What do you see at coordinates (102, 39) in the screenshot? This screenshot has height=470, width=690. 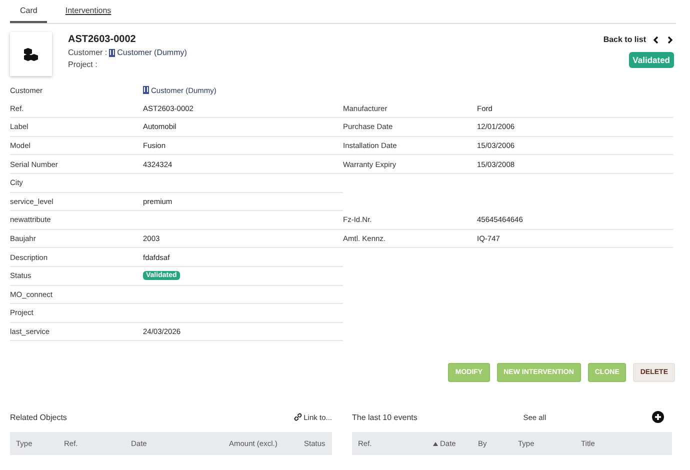 I see `record-title: AST2603-0002` at bounding box center [102, 39].